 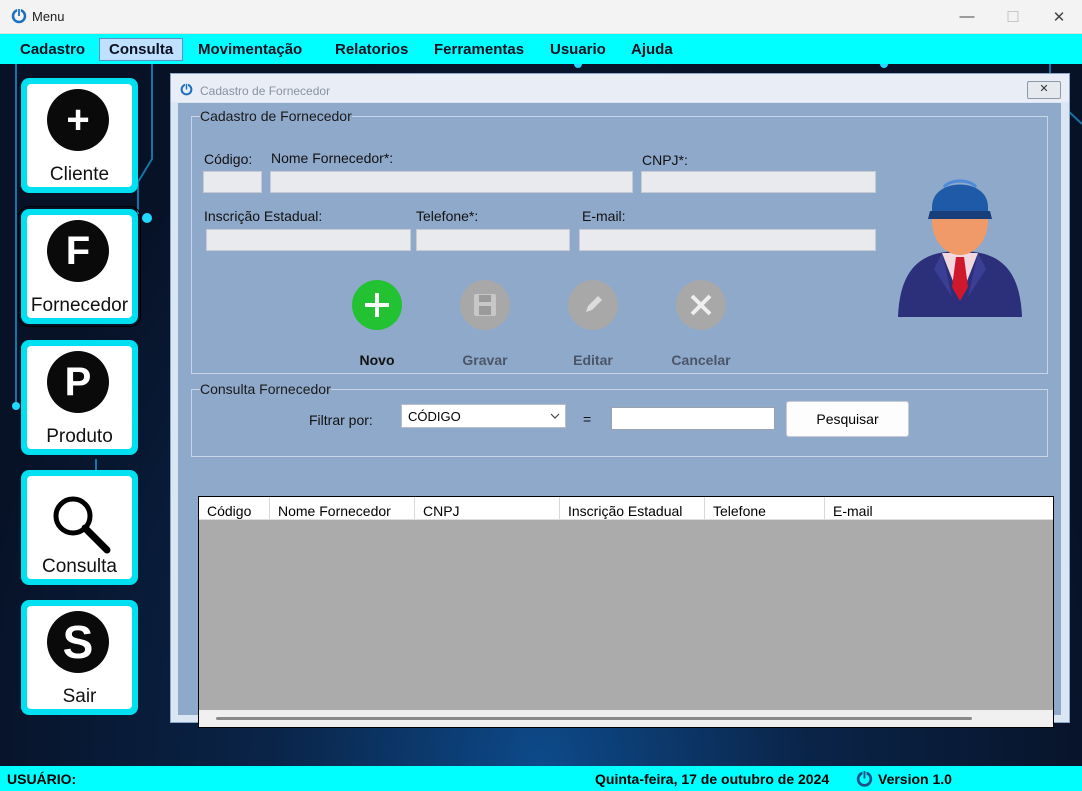 What do you see at coordinates (79, 174) in the screenshot?
I see `cliente-label: Cliente` at bounding box center [79, 174].